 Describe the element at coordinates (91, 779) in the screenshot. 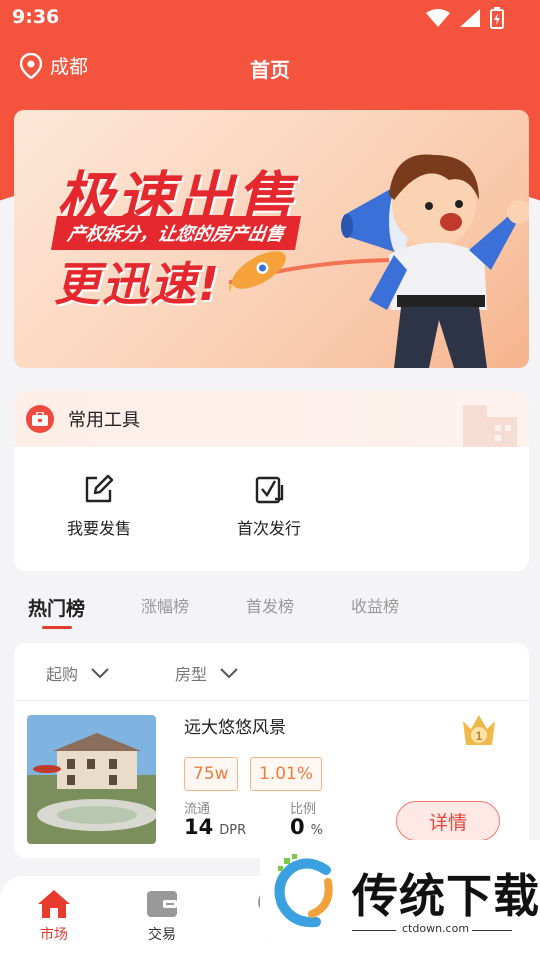

I see `property-thumbnail` at that location.